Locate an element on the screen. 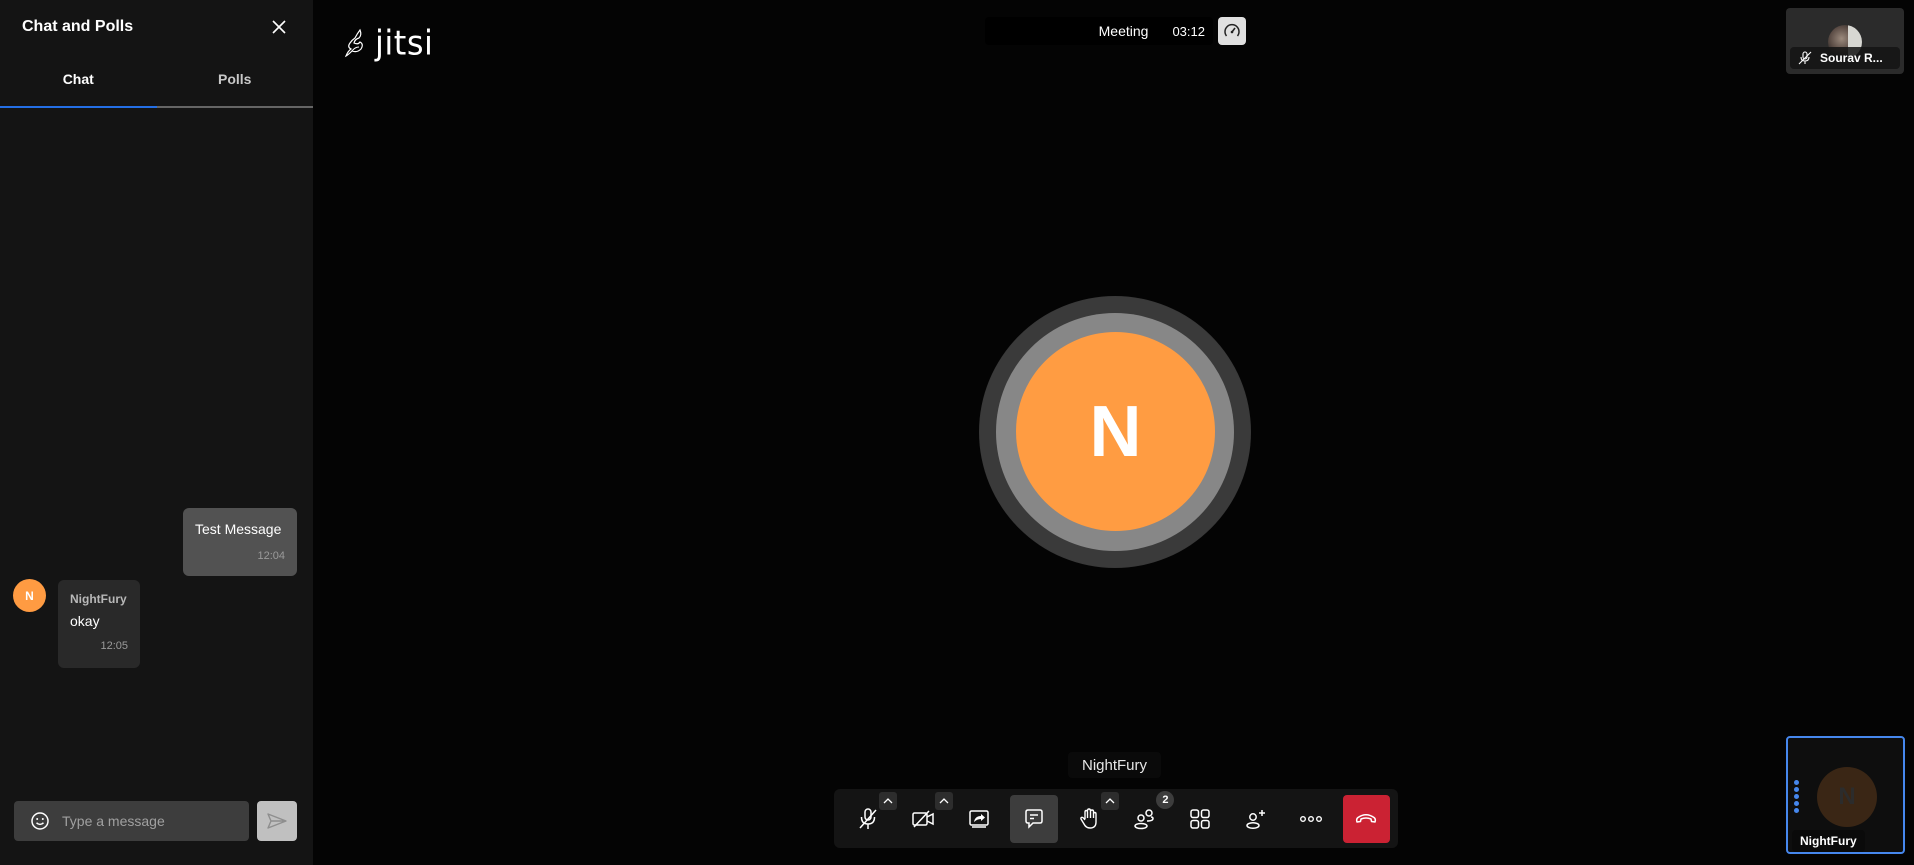 This screenshot has height=865, width=1914. invite-button is located at coordinates (1255, 819).